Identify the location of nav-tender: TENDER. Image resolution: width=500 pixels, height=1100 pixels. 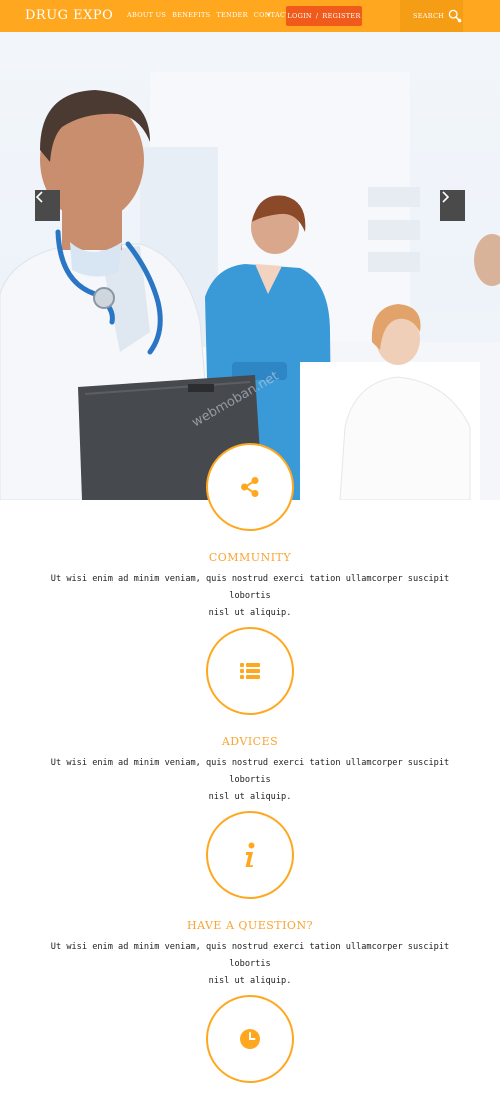
(231, 15).